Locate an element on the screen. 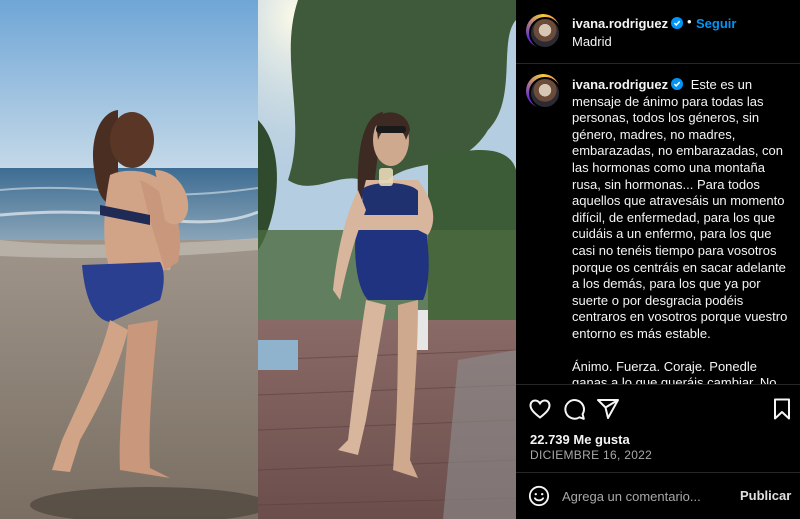 The height and width of the screenshot is (519, 800). caption-avatar is located at coordinates (543, 91).